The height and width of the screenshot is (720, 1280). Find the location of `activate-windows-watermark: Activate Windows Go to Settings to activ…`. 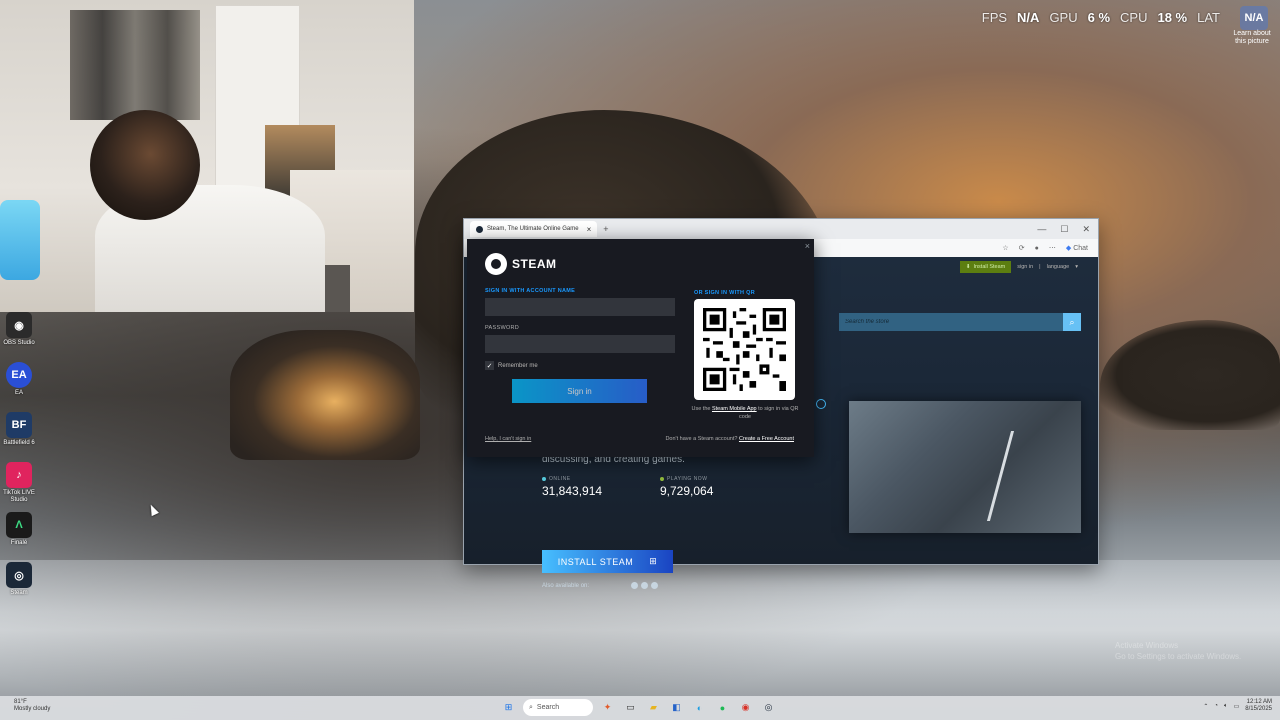

activate-windows-watermark: Activate Windows Go to Settings to activ… is located at coordinates (1178, 651).